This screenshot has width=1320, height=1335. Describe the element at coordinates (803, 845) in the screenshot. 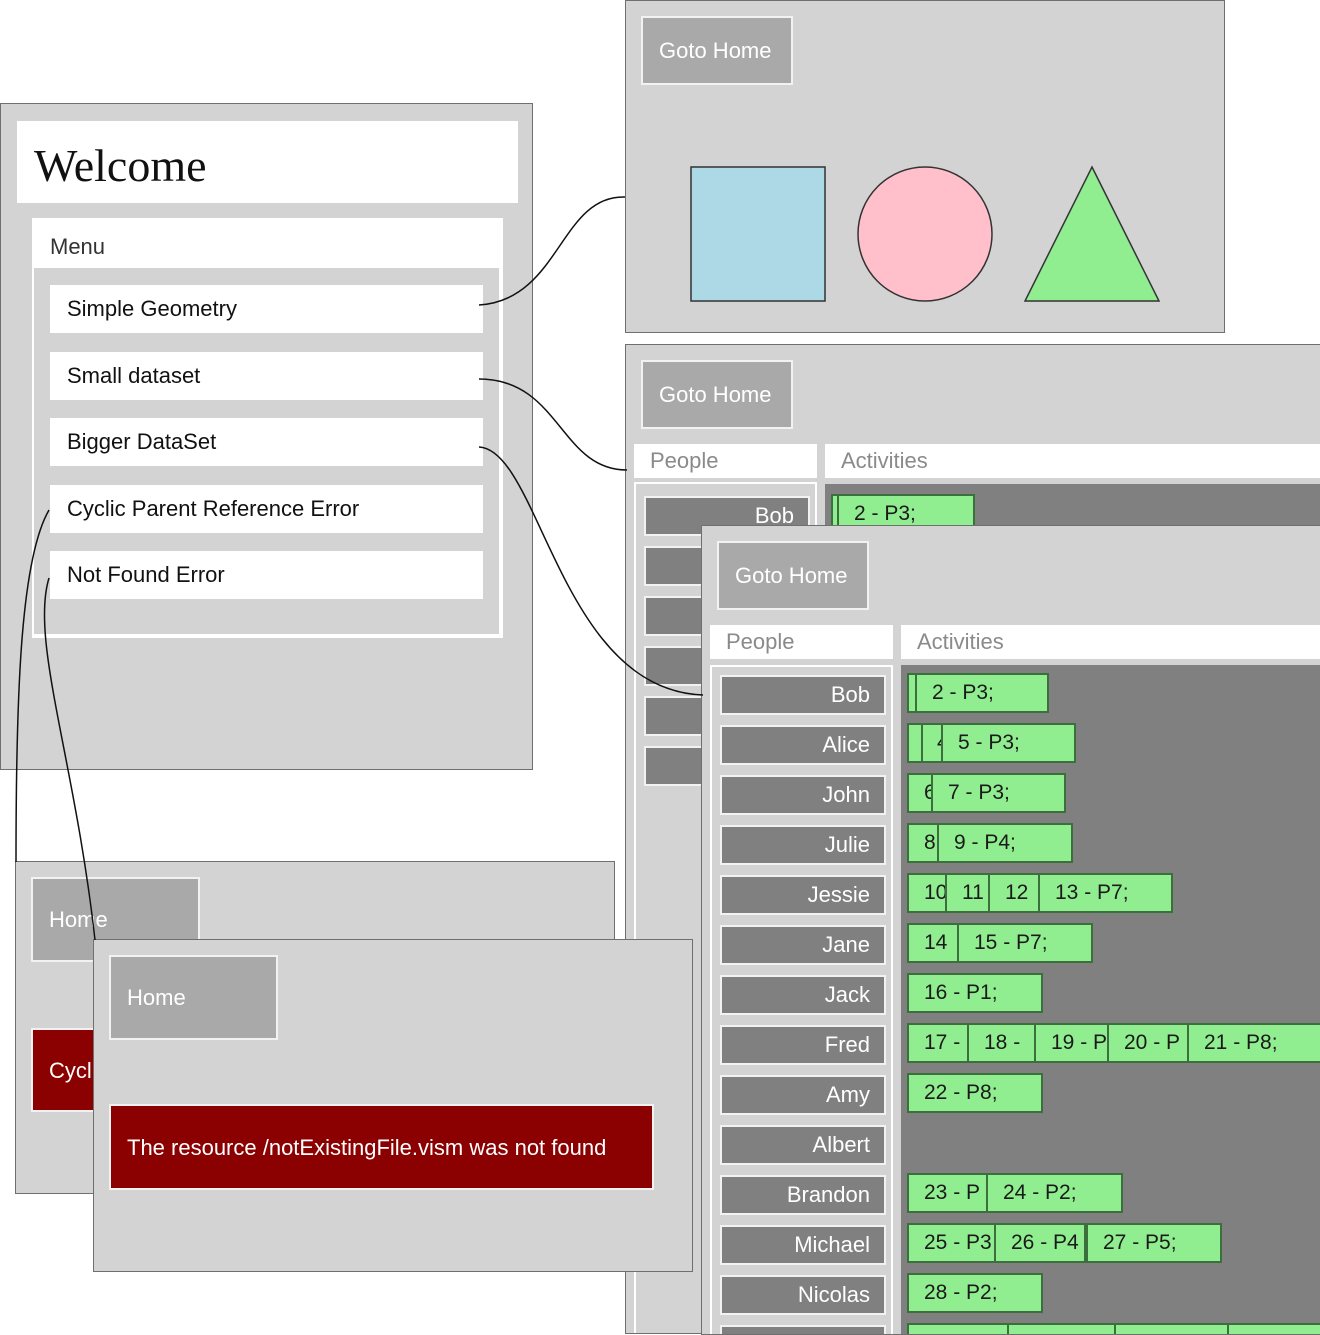

I see `person-button-julie: Julie` at that location.